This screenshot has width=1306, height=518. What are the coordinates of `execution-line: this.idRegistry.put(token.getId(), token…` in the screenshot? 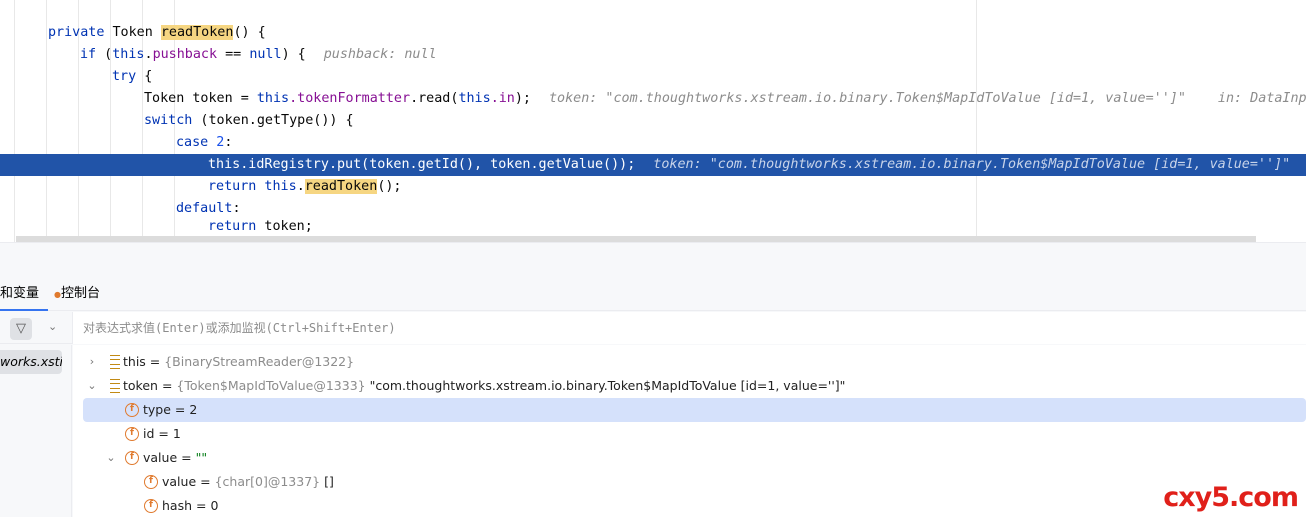 It's located at (653, 165).